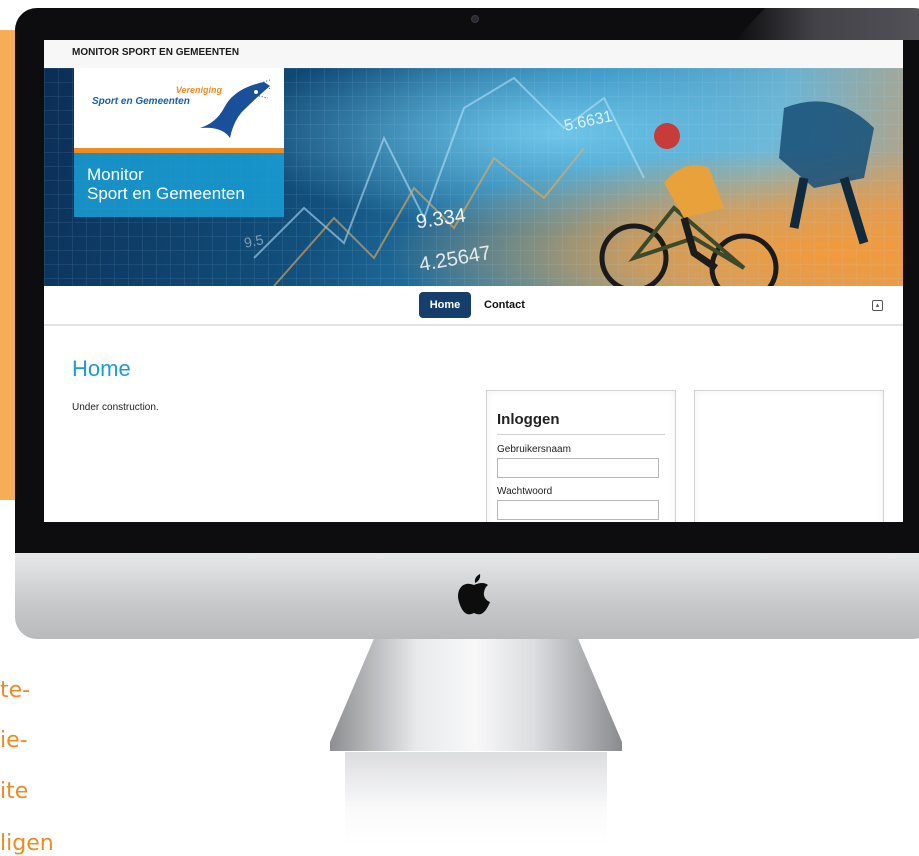 This screenshot has width=919, height=856. Describe the element at coordinates (101, 368) in the screenshot. I see `page-title: Home` at that location.